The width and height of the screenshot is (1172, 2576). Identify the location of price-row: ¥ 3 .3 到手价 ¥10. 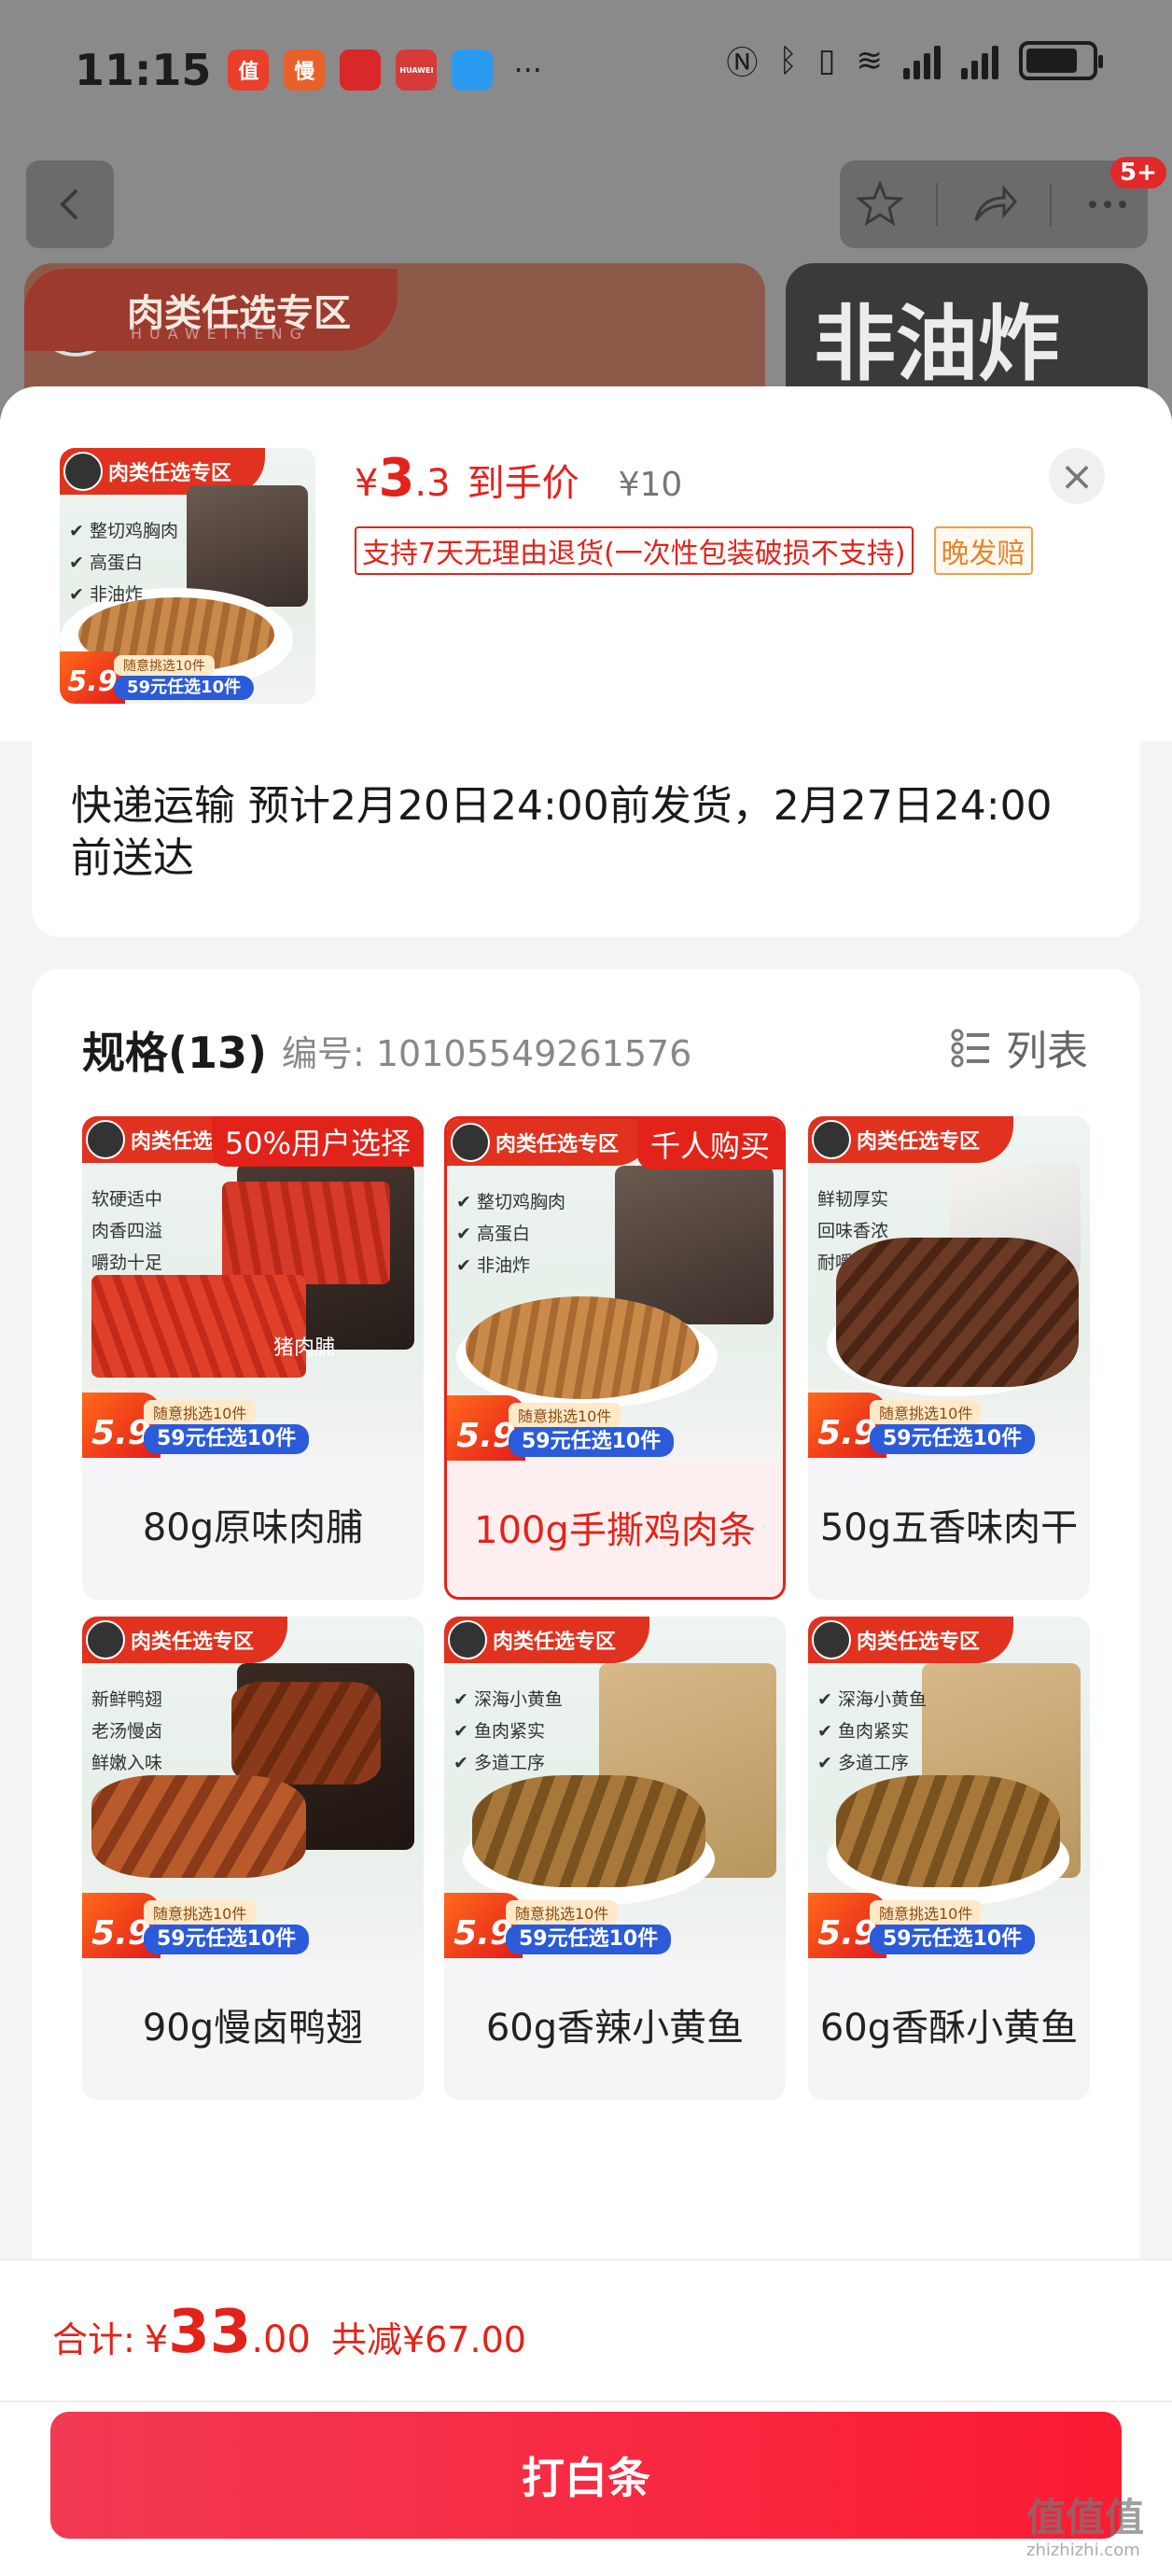
(518, 478).